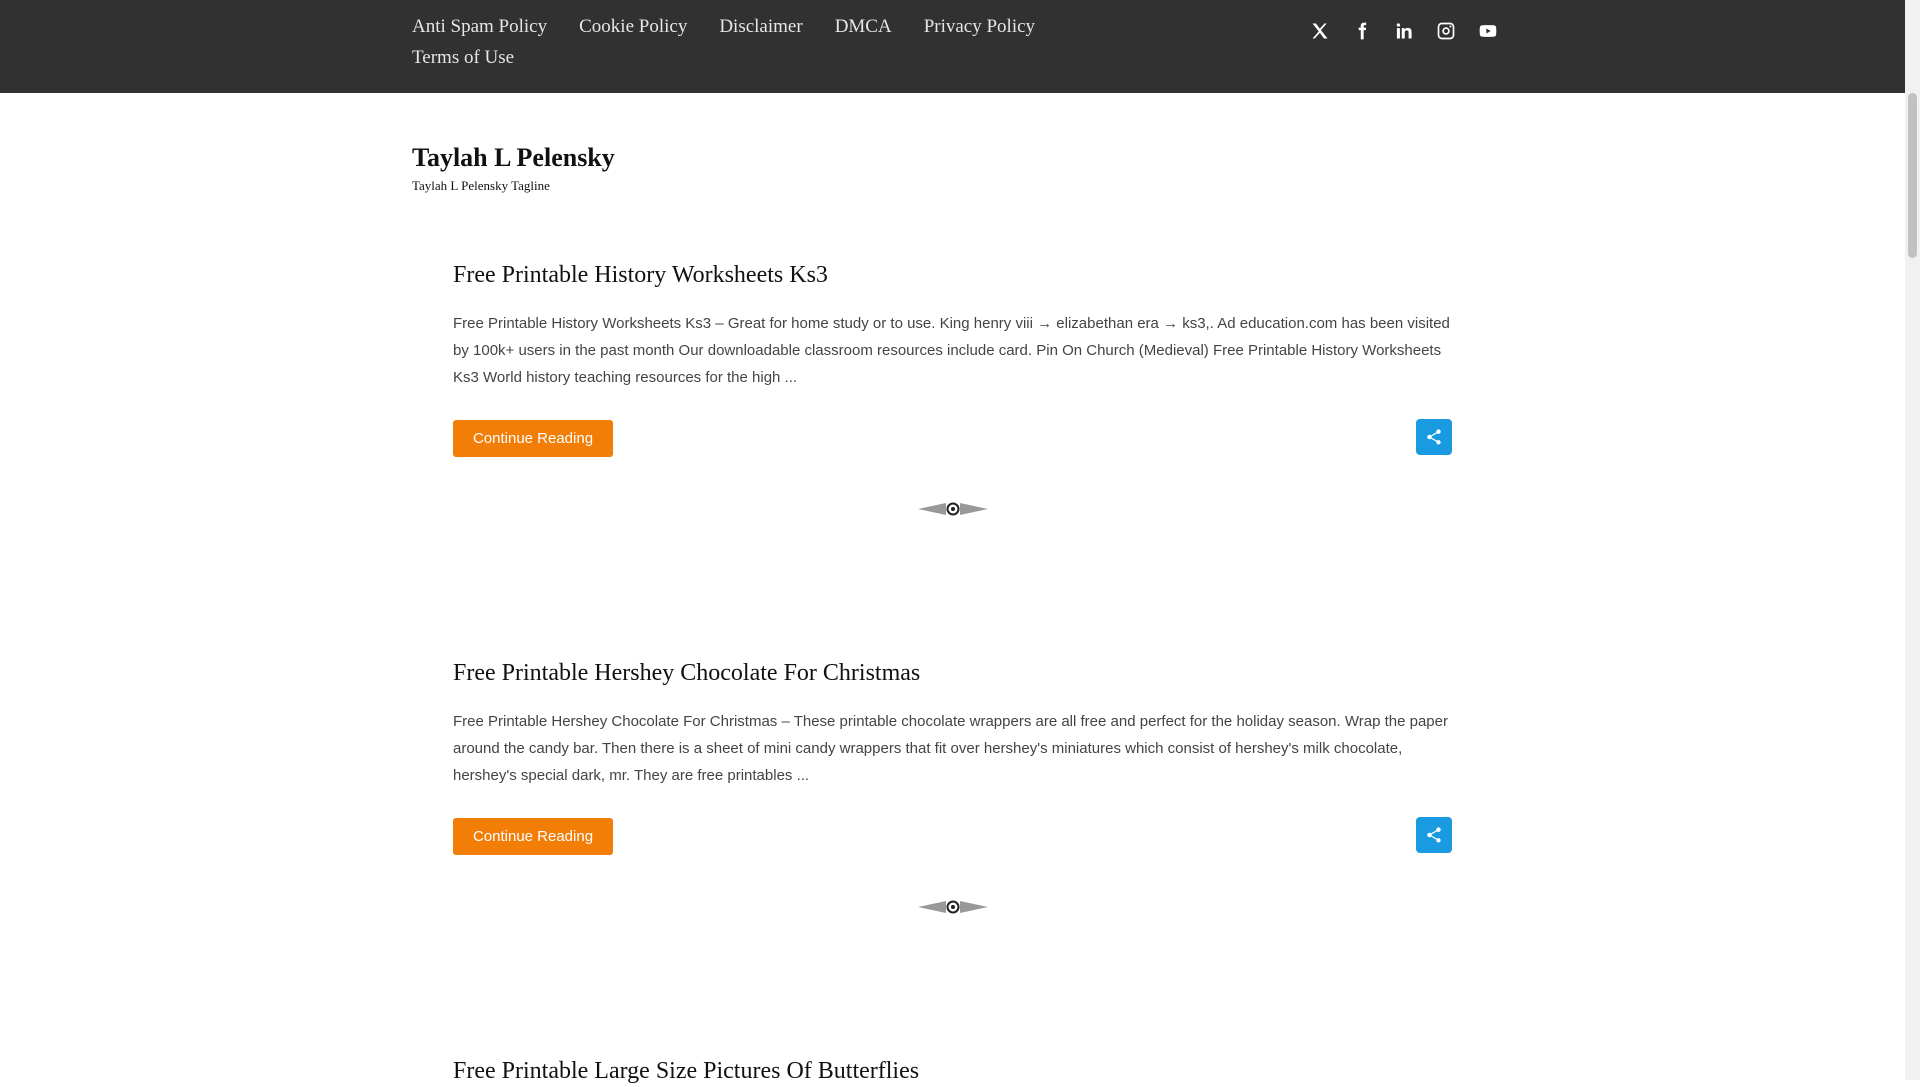  What do you see at coordinates (479, 26) in the screenshot?
I see `nav-link-anti-spam-policy: Anti Spam Policy` at bounding box center [479, 26].